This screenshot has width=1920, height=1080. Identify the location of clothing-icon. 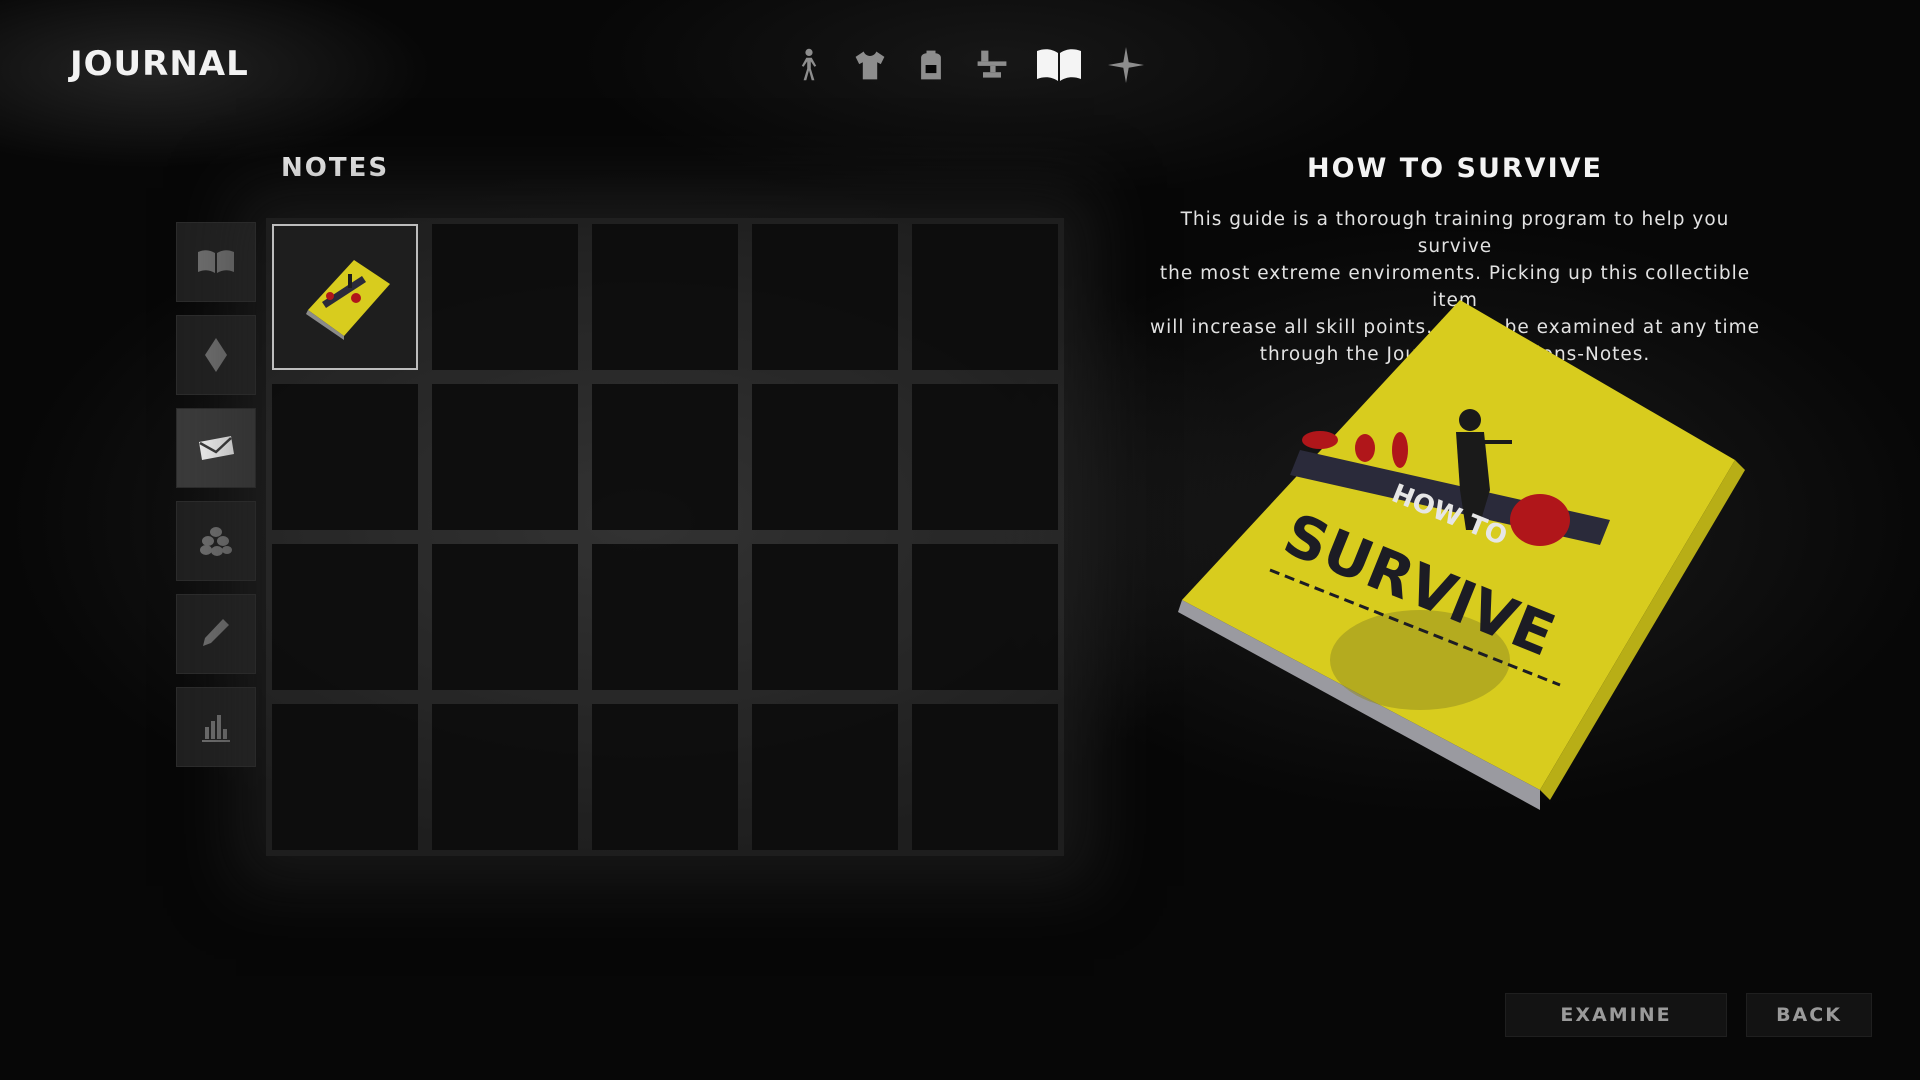
(870, 65).